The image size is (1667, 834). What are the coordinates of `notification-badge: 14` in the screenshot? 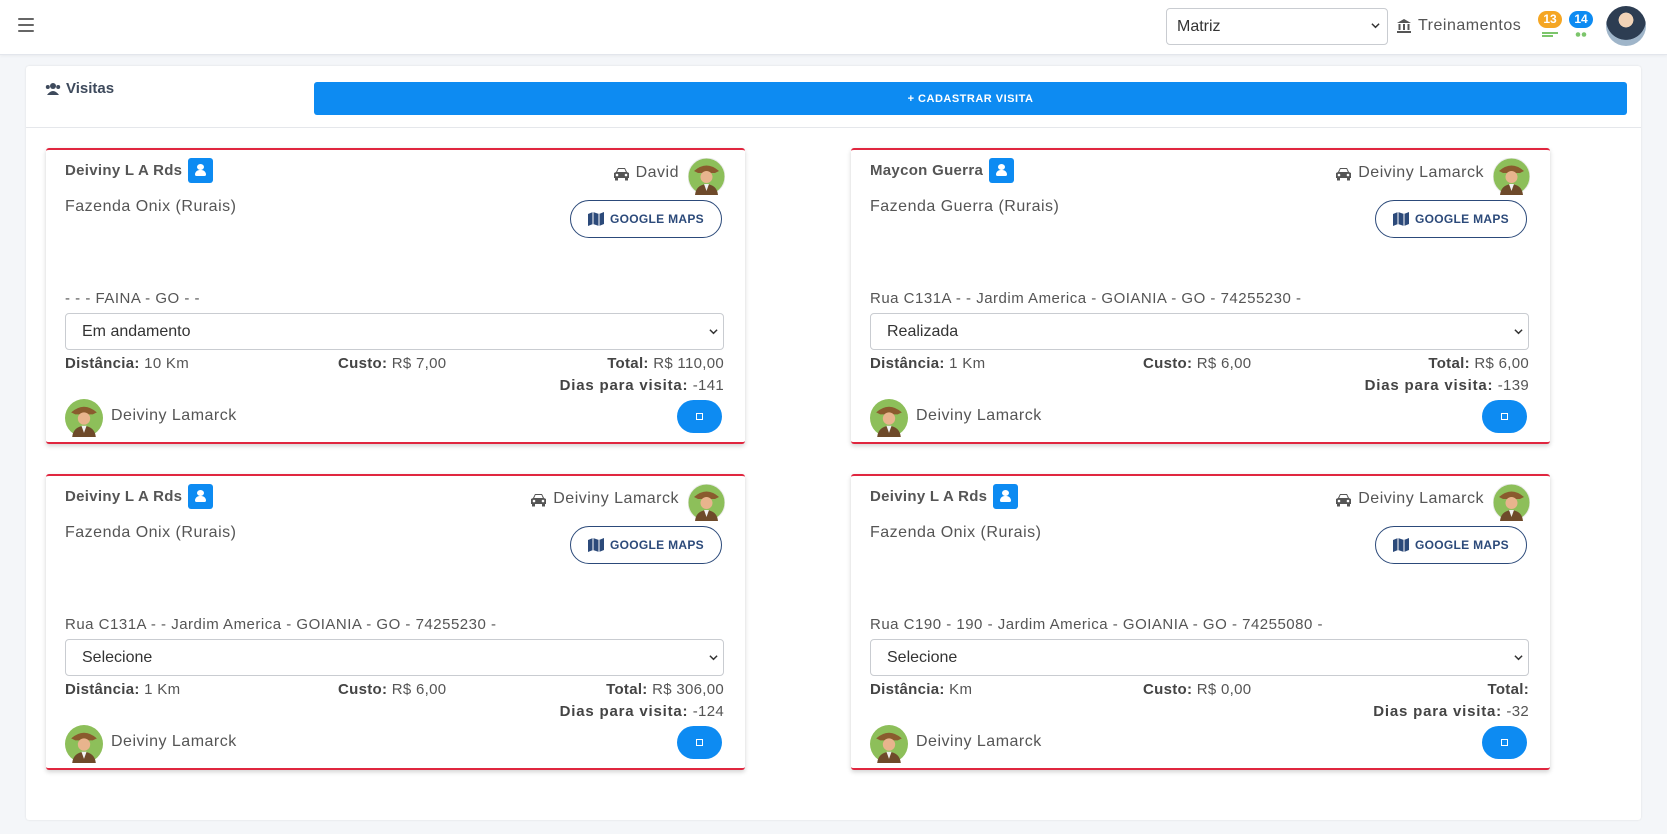 It's located at (1581, 19).